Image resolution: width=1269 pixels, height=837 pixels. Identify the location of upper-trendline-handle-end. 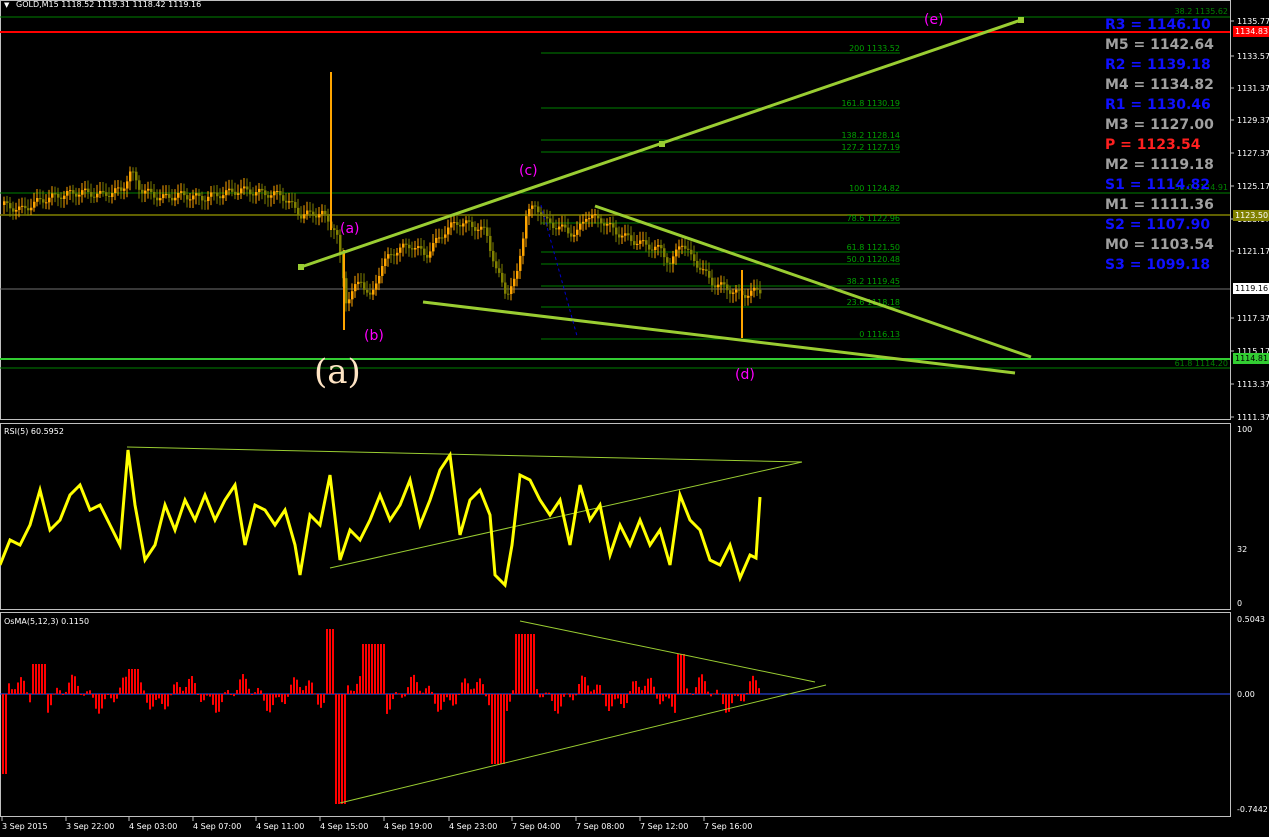
(1021, 20).